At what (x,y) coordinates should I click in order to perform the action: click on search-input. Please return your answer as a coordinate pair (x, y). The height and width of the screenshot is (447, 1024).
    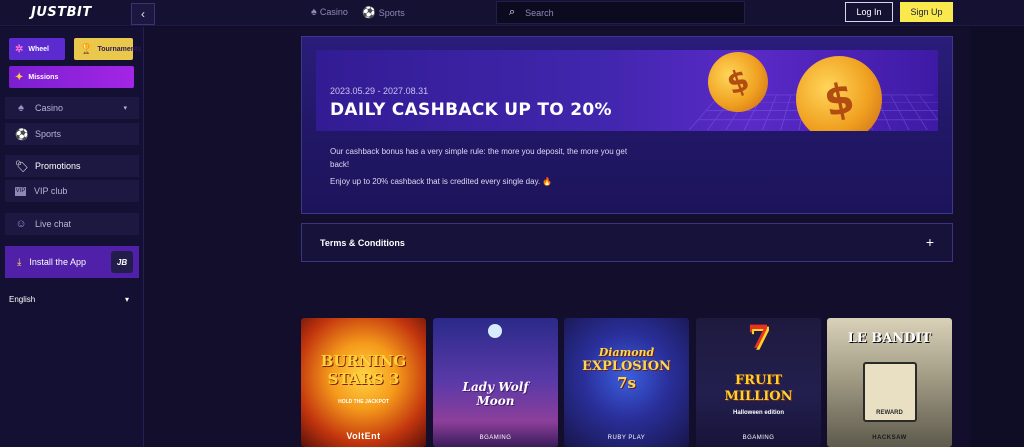
    Looking at the image, I should click on (615, 12).